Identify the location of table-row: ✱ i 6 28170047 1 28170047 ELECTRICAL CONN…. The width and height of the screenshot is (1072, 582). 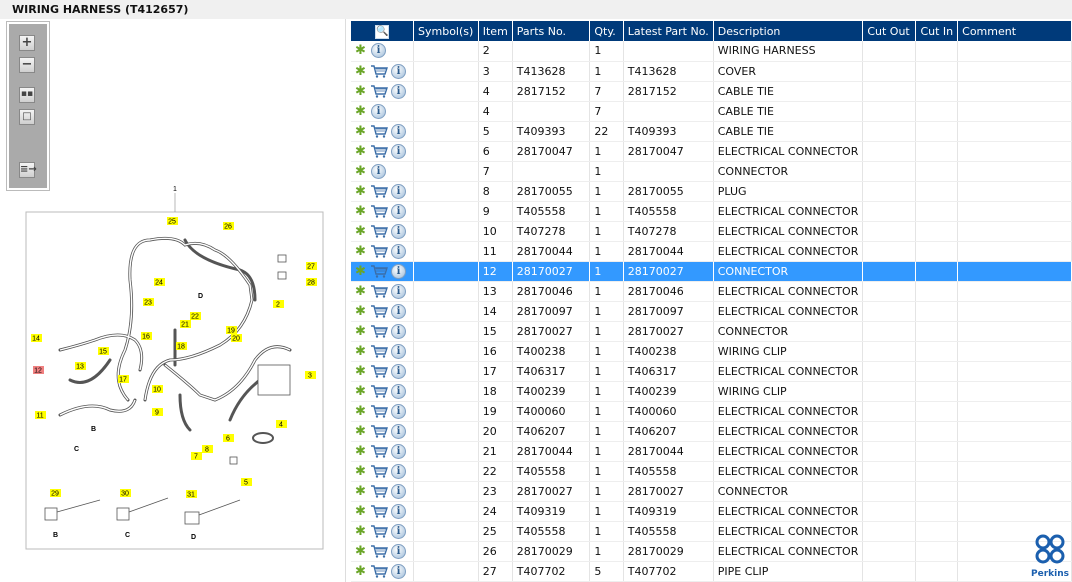
(711, 151).